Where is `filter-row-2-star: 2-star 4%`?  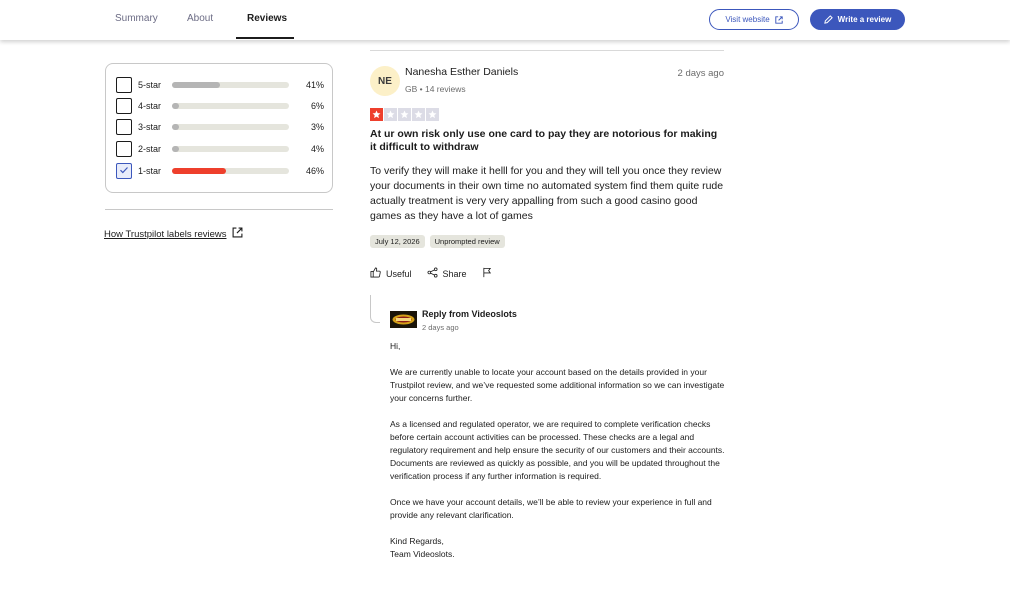
filter-row-2-star: 2-star 4% is located at coordinates (220, 149).